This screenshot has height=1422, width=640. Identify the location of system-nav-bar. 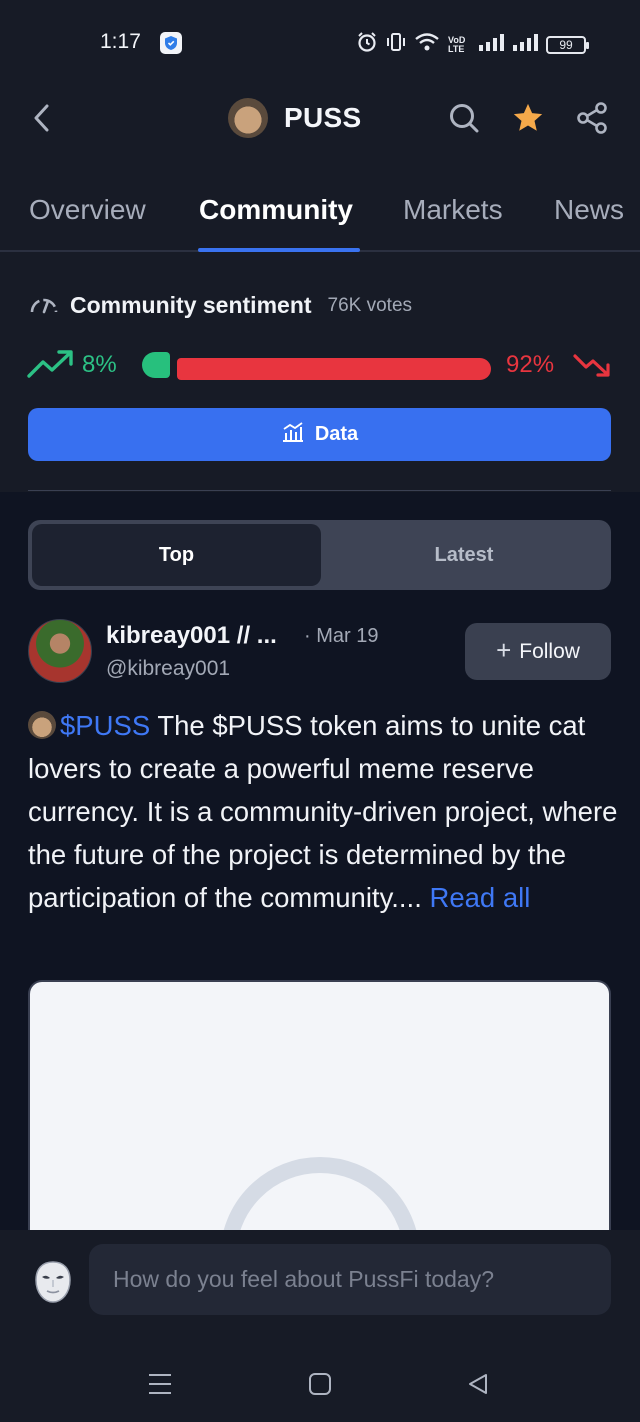
(320, 1376).